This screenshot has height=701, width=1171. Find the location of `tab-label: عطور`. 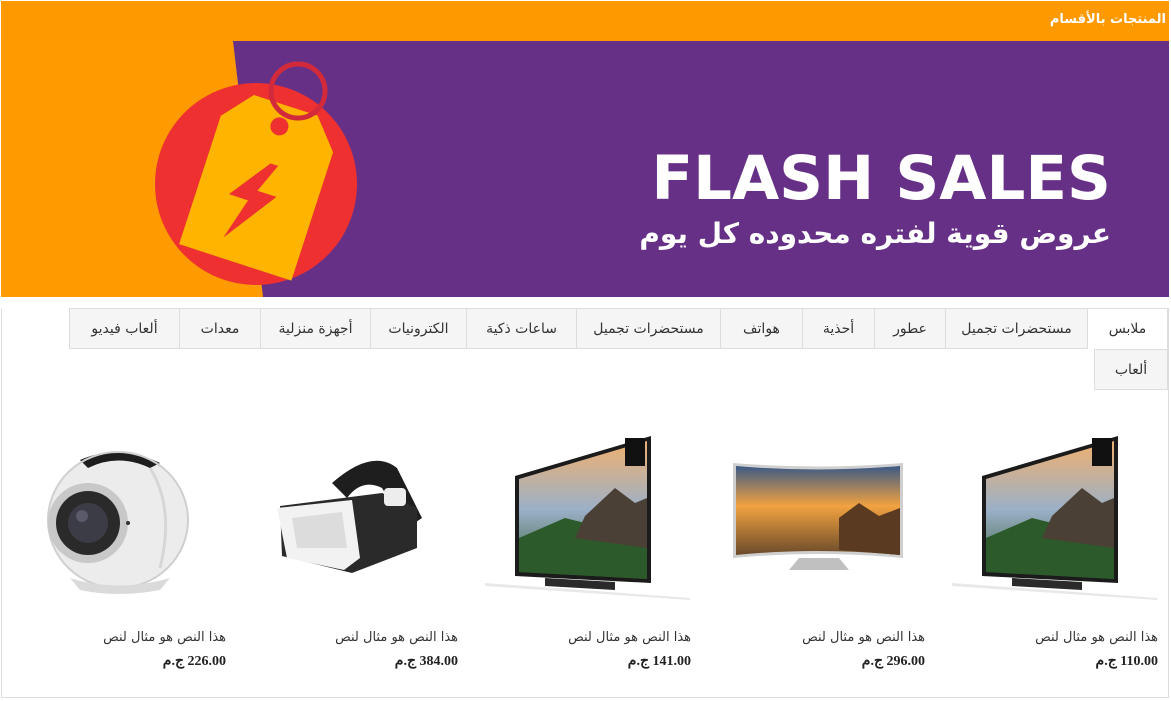

tab-label: عطور is located at coordinates (910, 328).